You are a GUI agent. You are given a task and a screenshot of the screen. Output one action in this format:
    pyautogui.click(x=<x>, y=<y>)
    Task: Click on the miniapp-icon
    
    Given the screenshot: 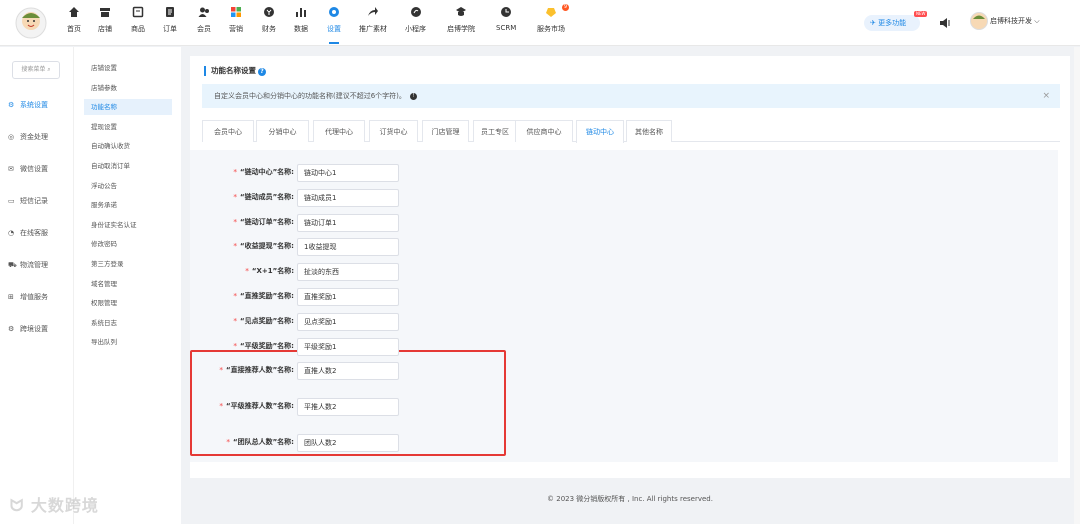 What is the action you would take?
    pyautogui.click(x=415, y=14)
    